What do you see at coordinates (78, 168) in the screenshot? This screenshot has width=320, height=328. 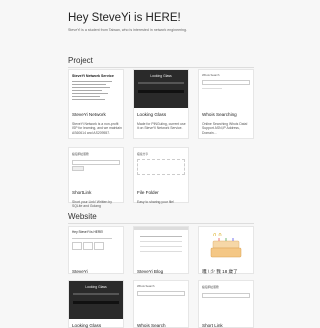 I see `thumbnail-button` at bounding box center [78, 168].